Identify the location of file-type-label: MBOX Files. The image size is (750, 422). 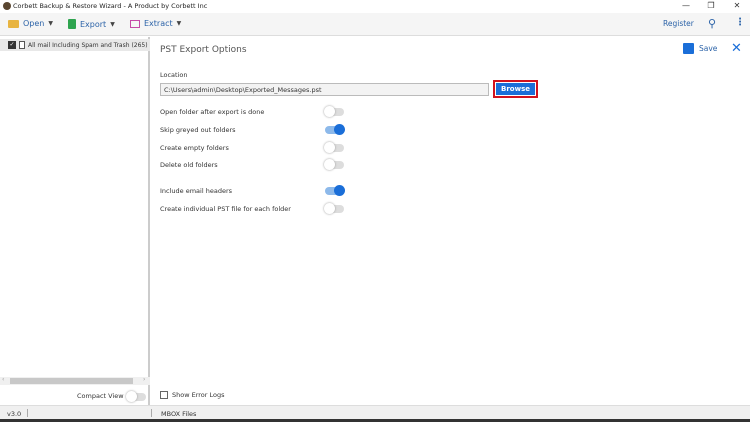
(179, 414).